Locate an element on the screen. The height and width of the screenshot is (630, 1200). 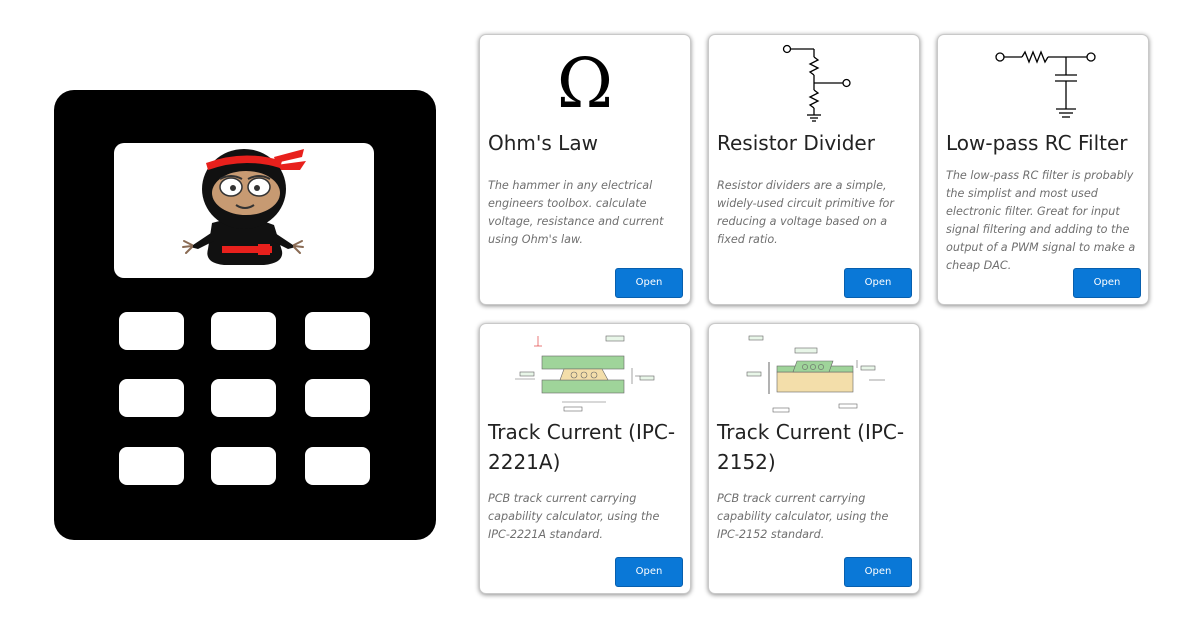
pcb-track-ipc2221a-diagram-icon is located at coordinates (585, 373).